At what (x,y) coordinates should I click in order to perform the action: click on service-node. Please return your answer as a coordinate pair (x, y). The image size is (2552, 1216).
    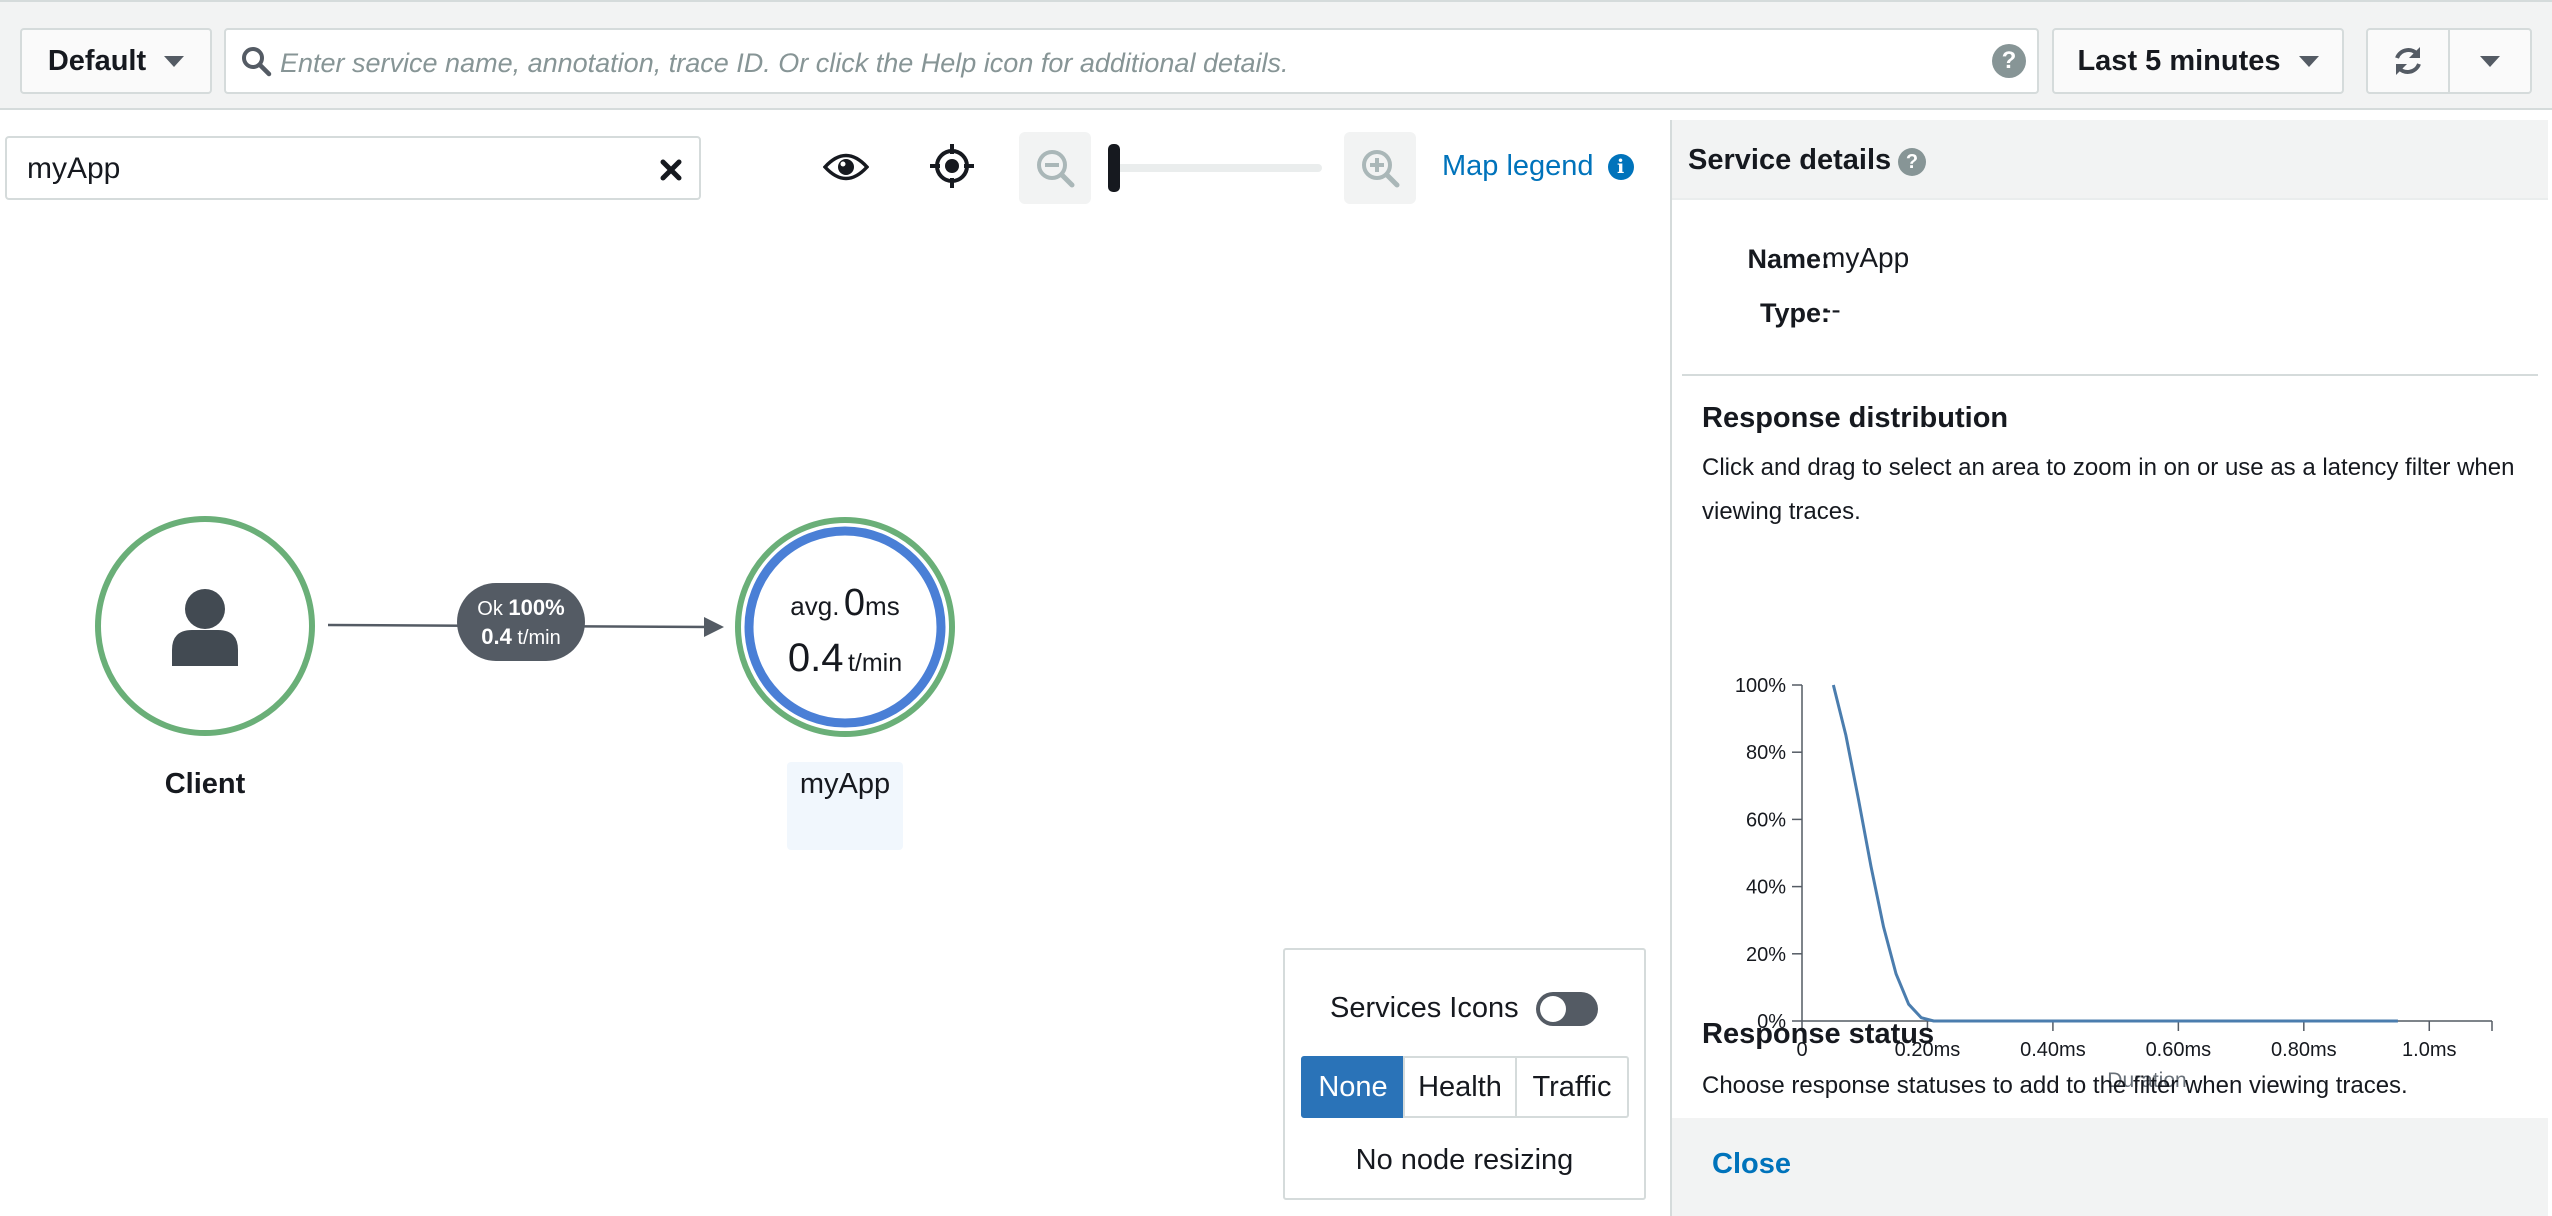
    Looking at the image, I should click on (845, 627).